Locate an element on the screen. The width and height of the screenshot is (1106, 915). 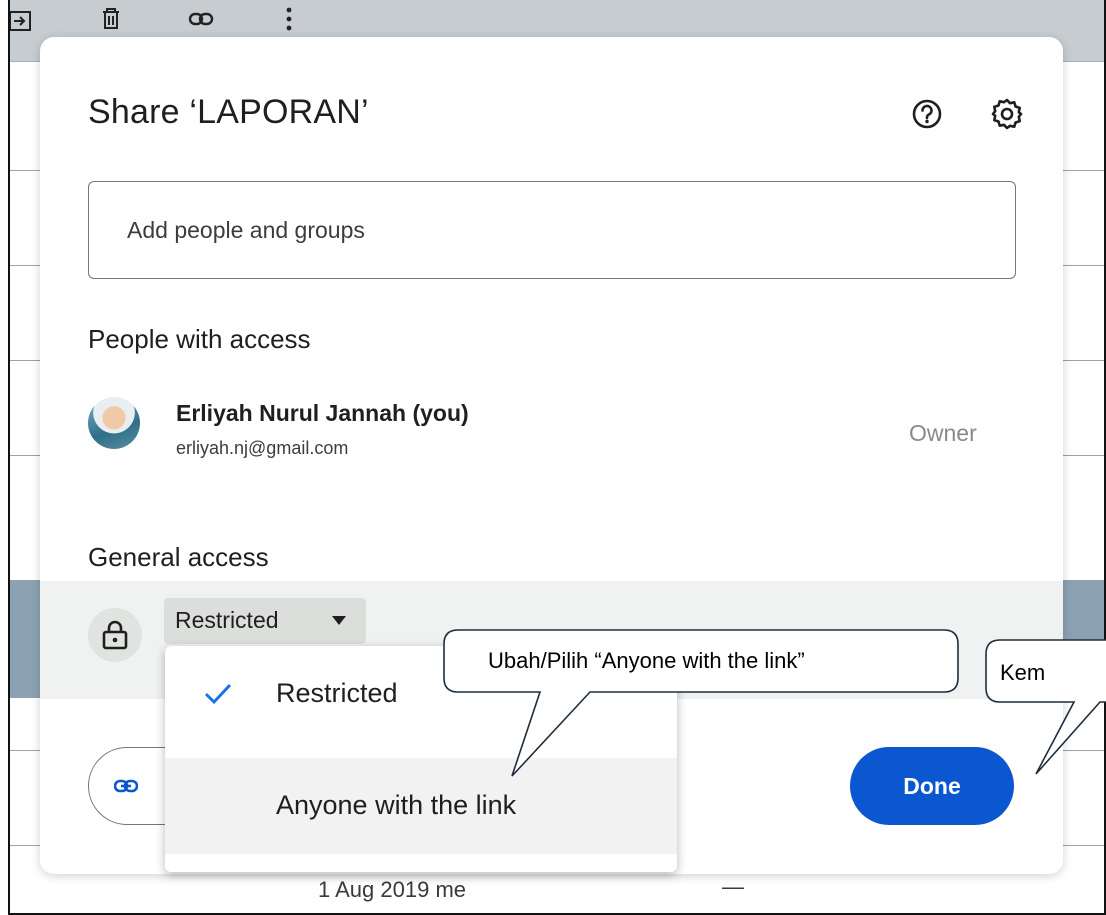
chevron-down-icon is located at coordinates (339, 620).